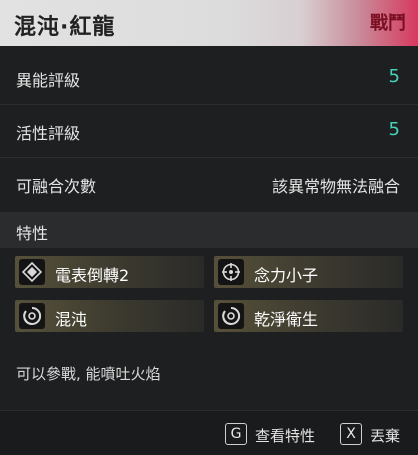  I want to click on key-hint-g: G, so click(236, 434).